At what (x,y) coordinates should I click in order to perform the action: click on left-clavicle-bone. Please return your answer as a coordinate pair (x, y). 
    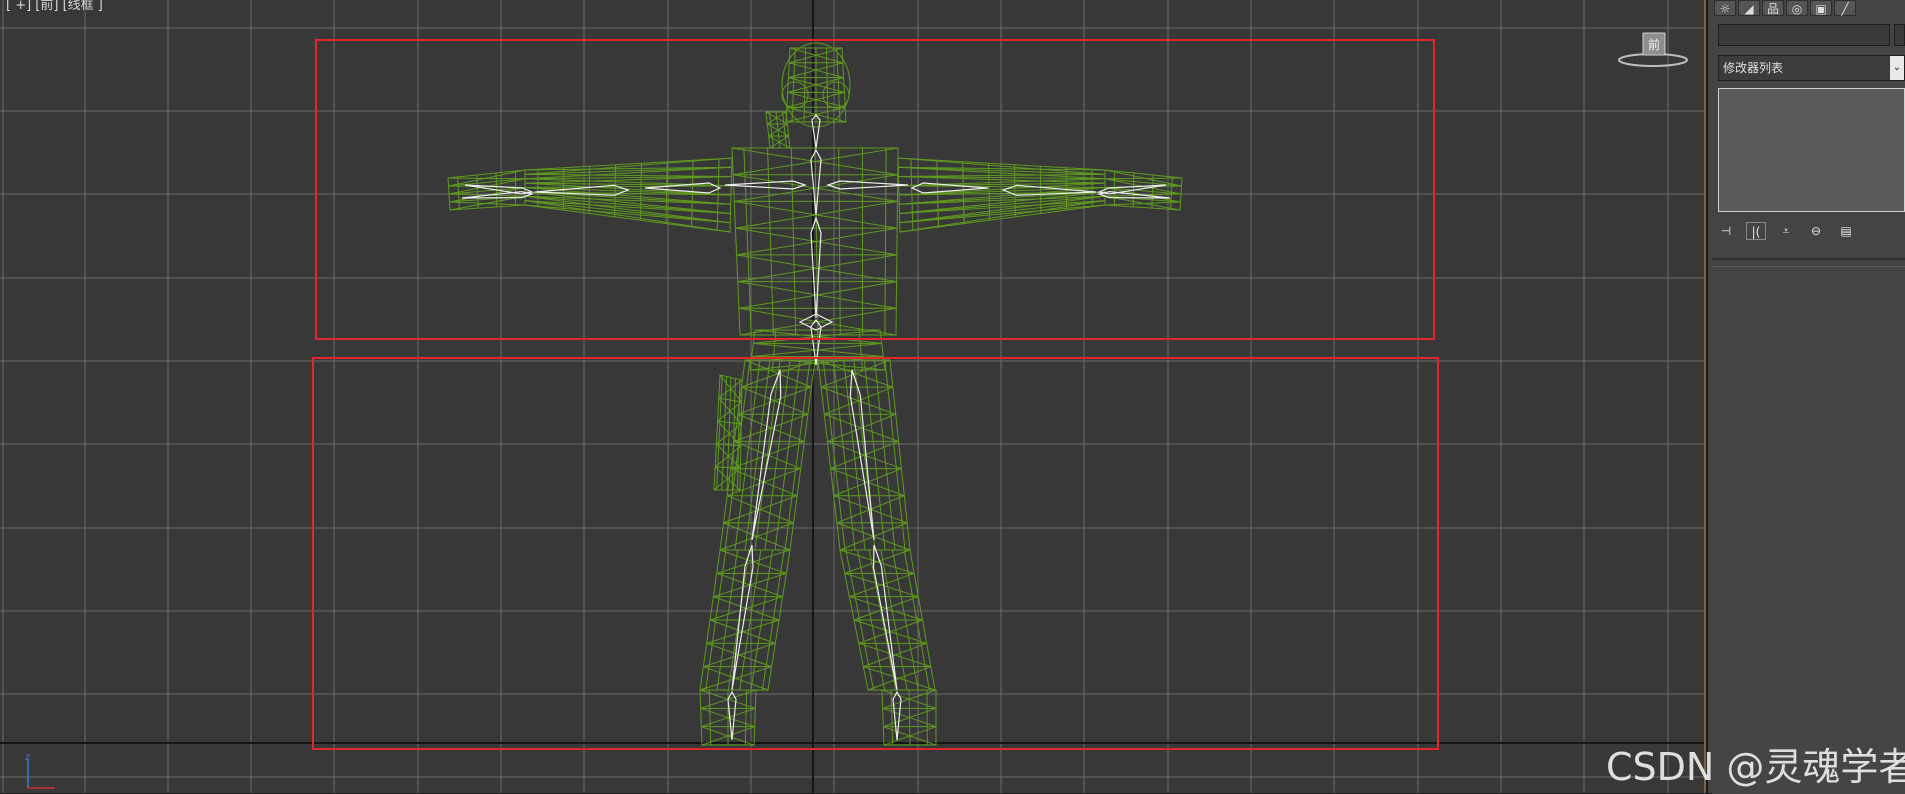
    Looking at the image, I should click on (765, 185).